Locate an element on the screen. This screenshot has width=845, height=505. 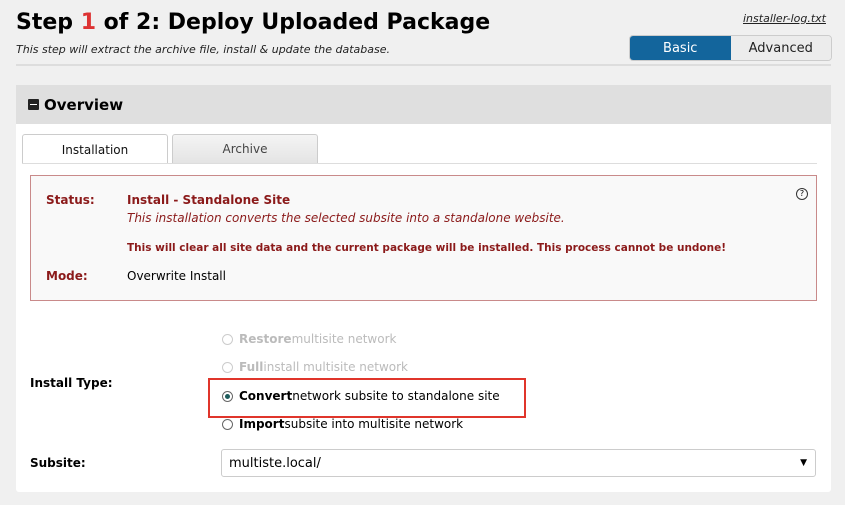
step-number: 1 is located at coordinates (88, 22).